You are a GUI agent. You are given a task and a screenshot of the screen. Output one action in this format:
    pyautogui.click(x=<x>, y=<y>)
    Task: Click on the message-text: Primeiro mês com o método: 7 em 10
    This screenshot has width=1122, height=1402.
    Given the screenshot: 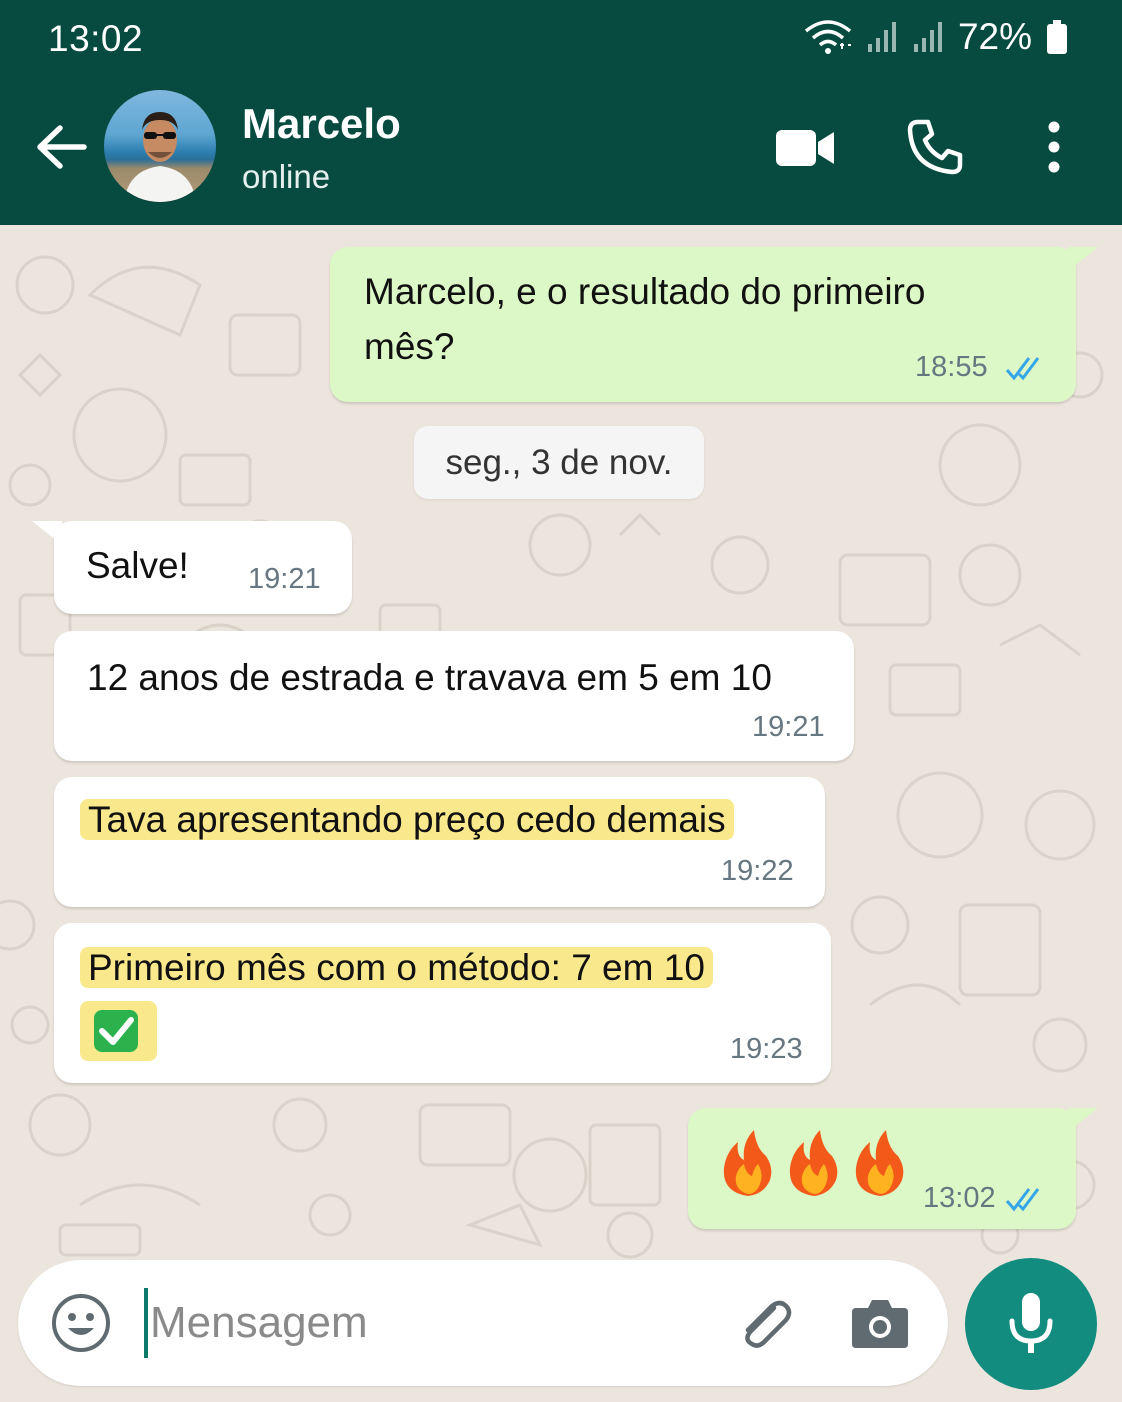 What is the action you would take?
    pyautogui.click(x=396, y=968)
    